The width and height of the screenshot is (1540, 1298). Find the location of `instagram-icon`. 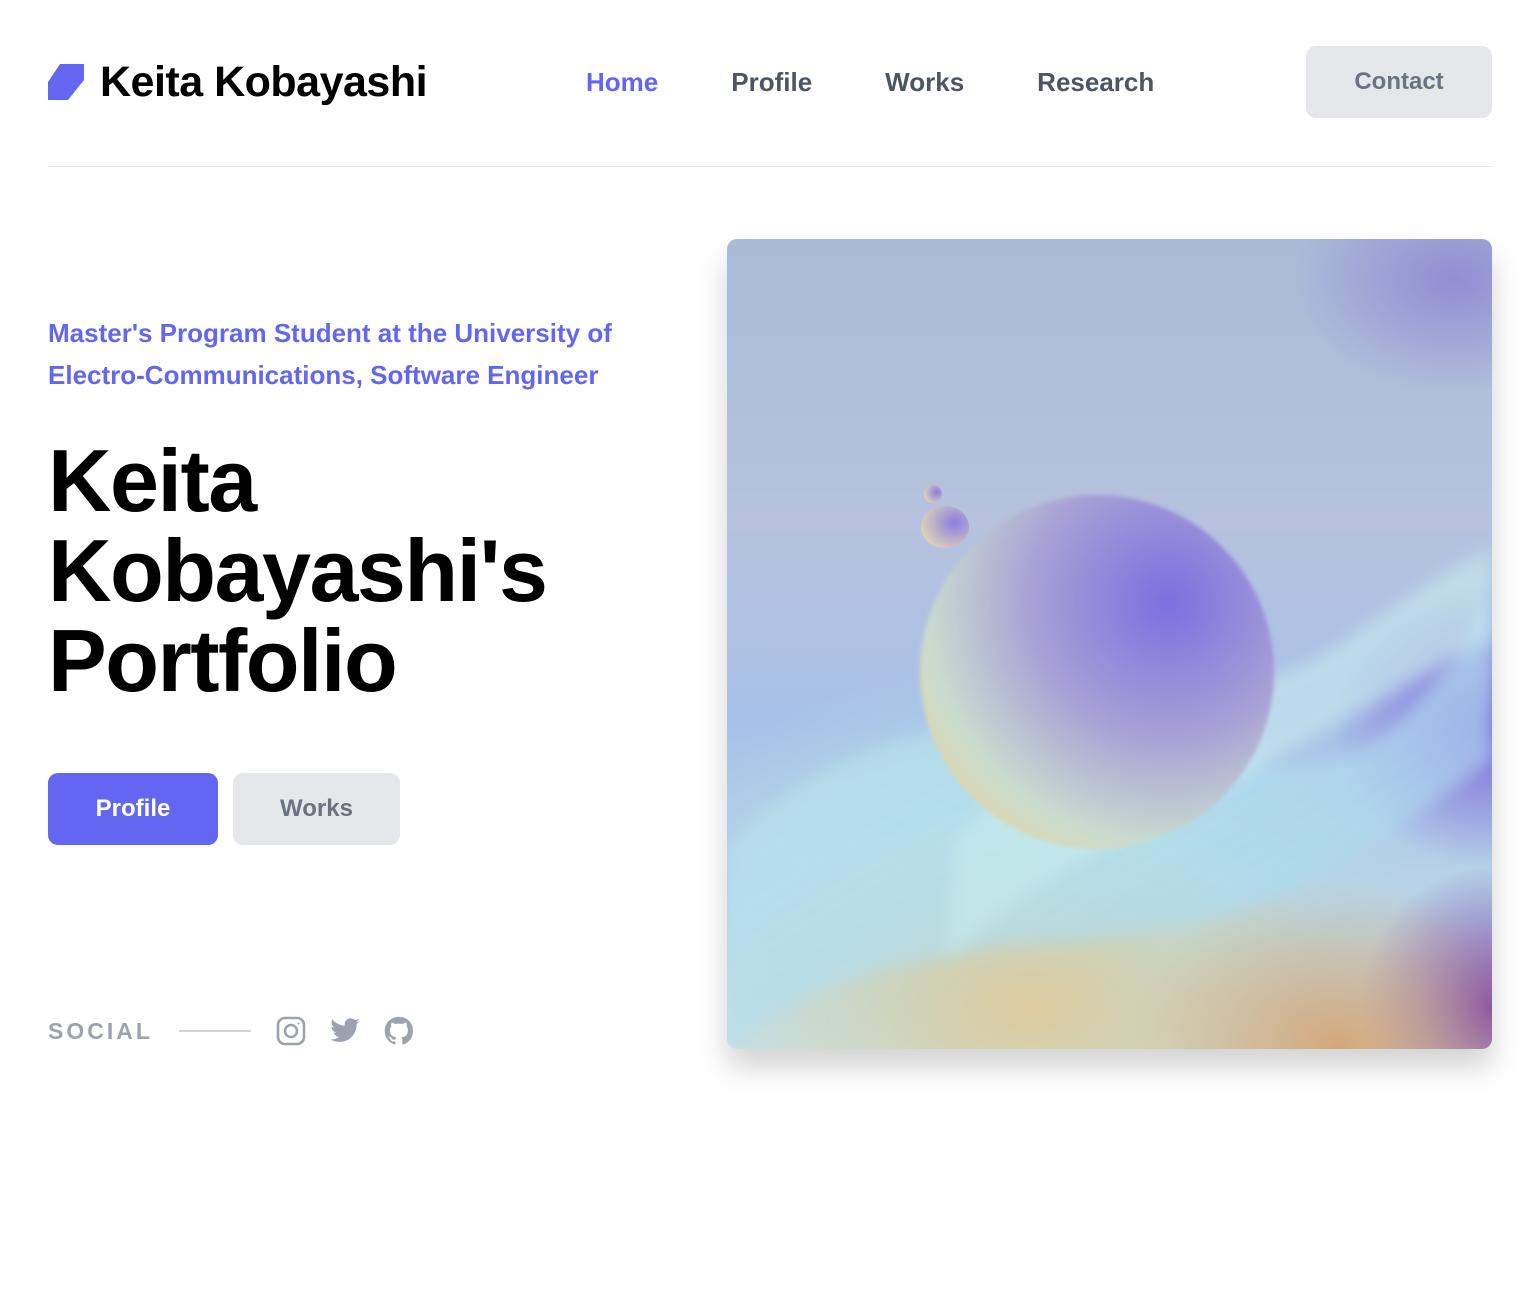

instagram-icon is located at coordinates (291, 1031).